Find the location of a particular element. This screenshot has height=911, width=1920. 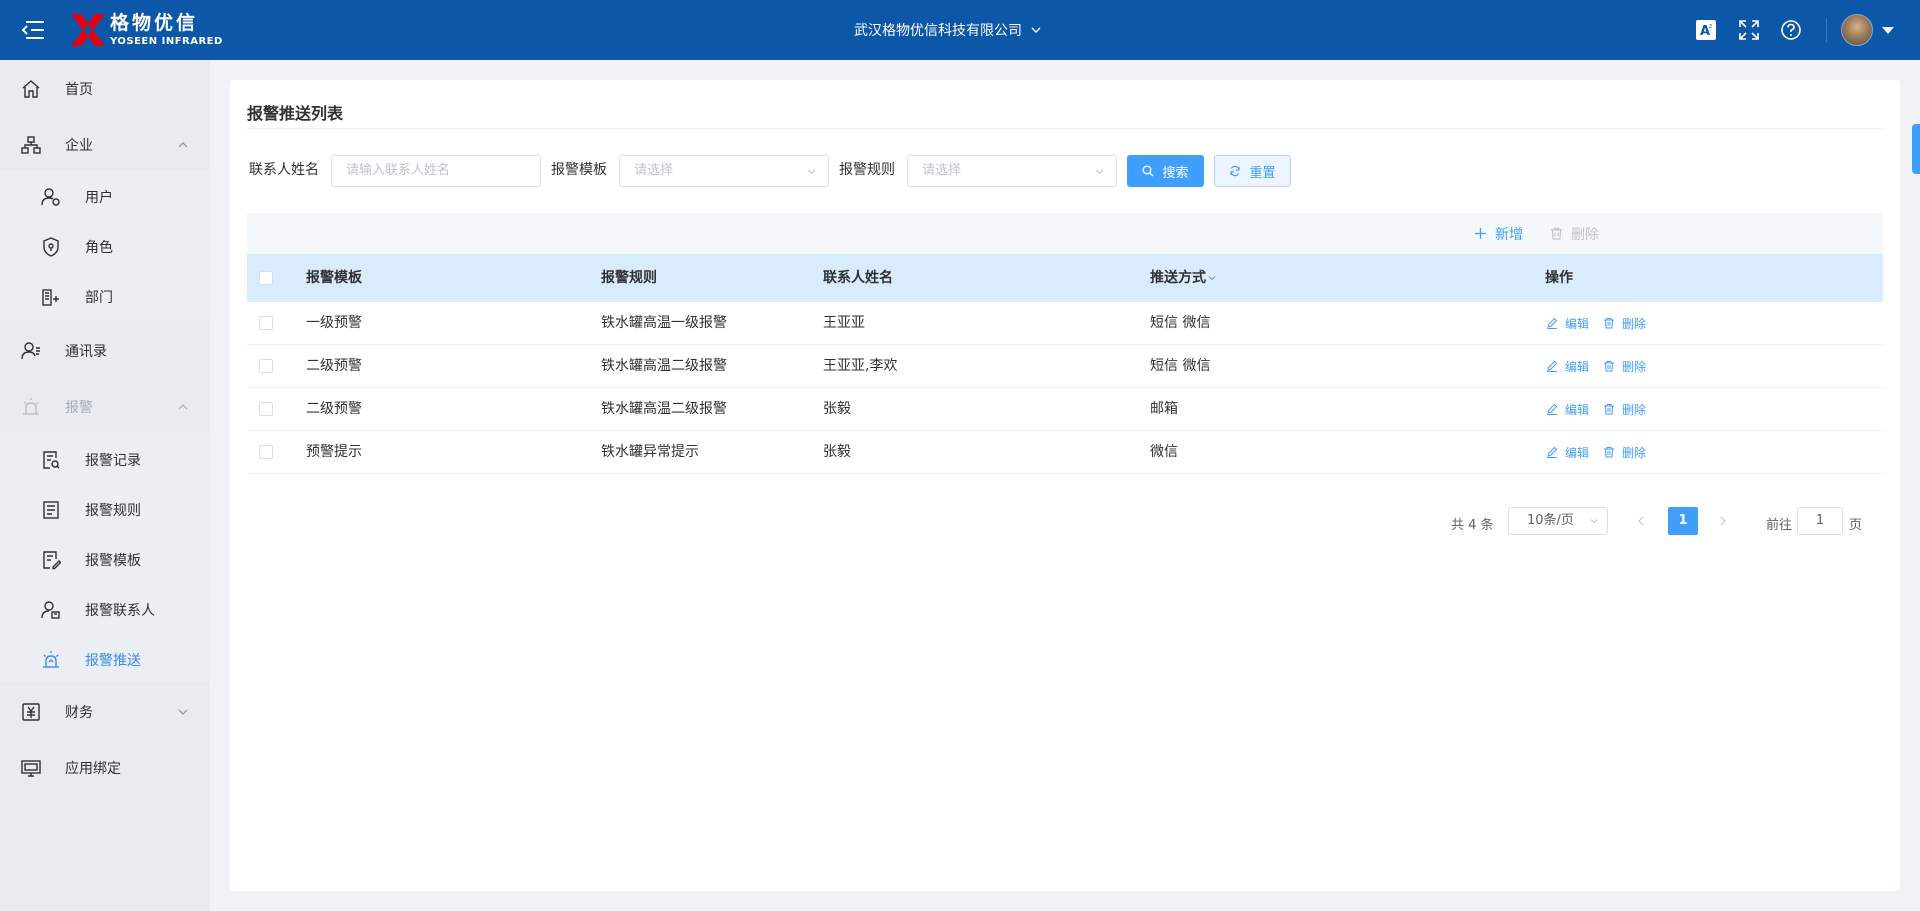

contact-name-input: 请输入联系人姓名 is located at coordinates (436, 171).